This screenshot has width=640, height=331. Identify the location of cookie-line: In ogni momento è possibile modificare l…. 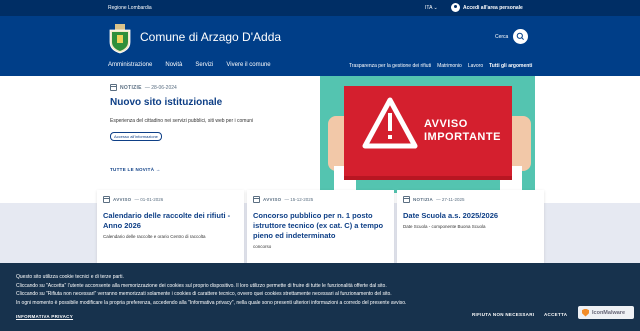
(211, 302).